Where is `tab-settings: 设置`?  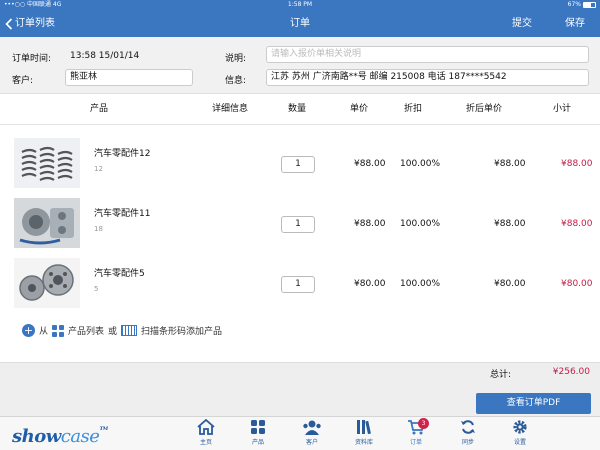
tab-settings: 设置 is located at coordinates (520, 434).